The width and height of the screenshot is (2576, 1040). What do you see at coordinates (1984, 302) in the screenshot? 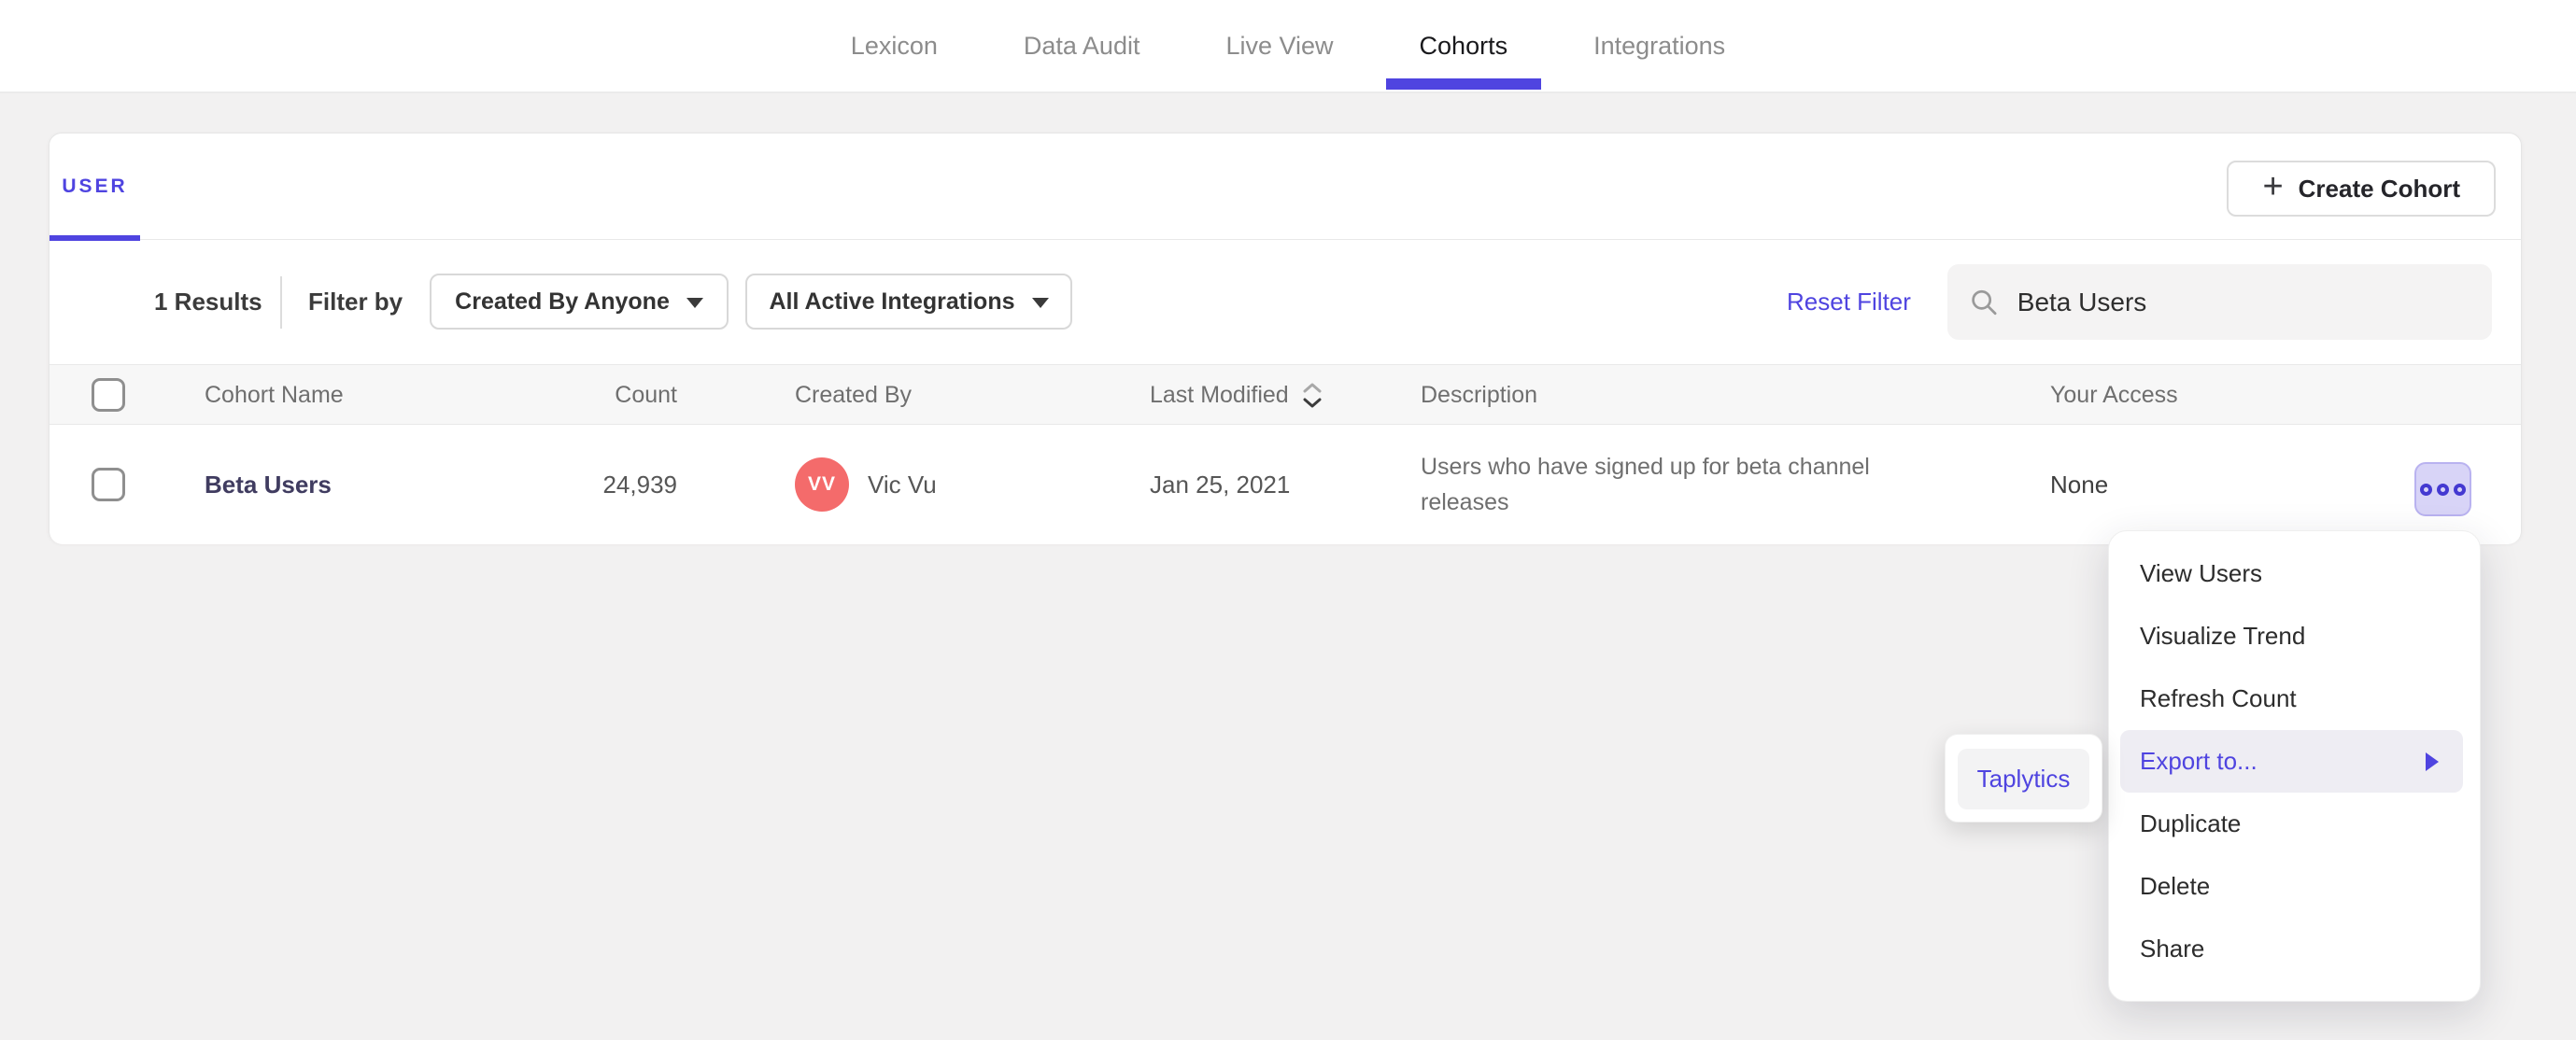
I see `search-icon` at bounding box center [1984, 302].